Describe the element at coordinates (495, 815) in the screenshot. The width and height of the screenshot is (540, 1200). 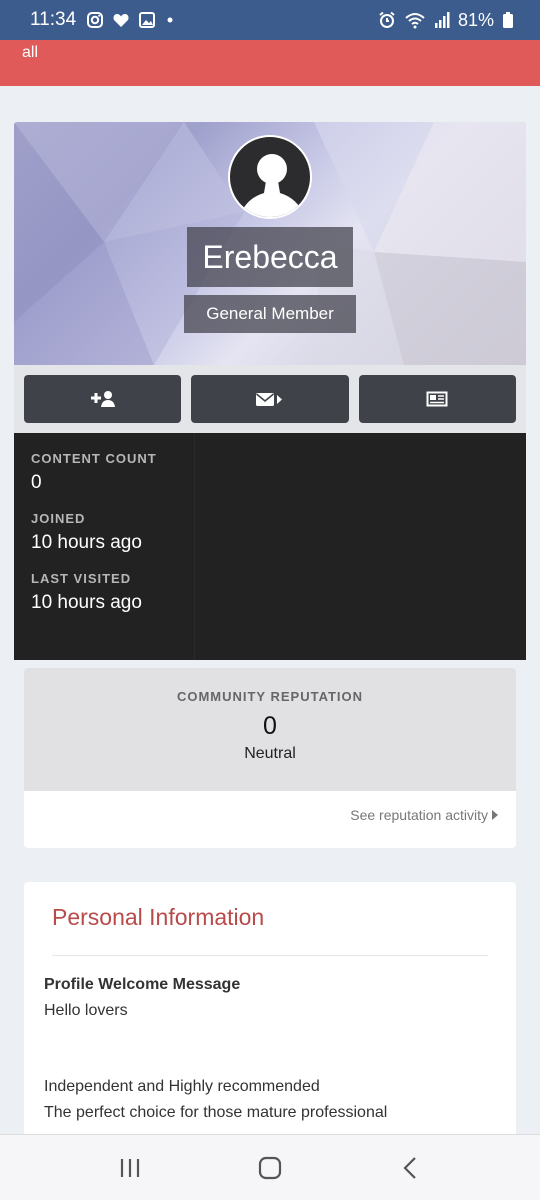
I see `caret-right-icon` at that location.